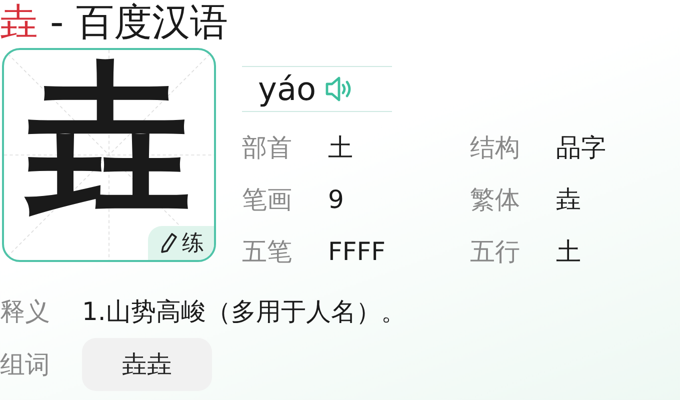 The width and height of the screenshot is (680, 400). I want to click on character-glyph: 垚, so click(109, 141).